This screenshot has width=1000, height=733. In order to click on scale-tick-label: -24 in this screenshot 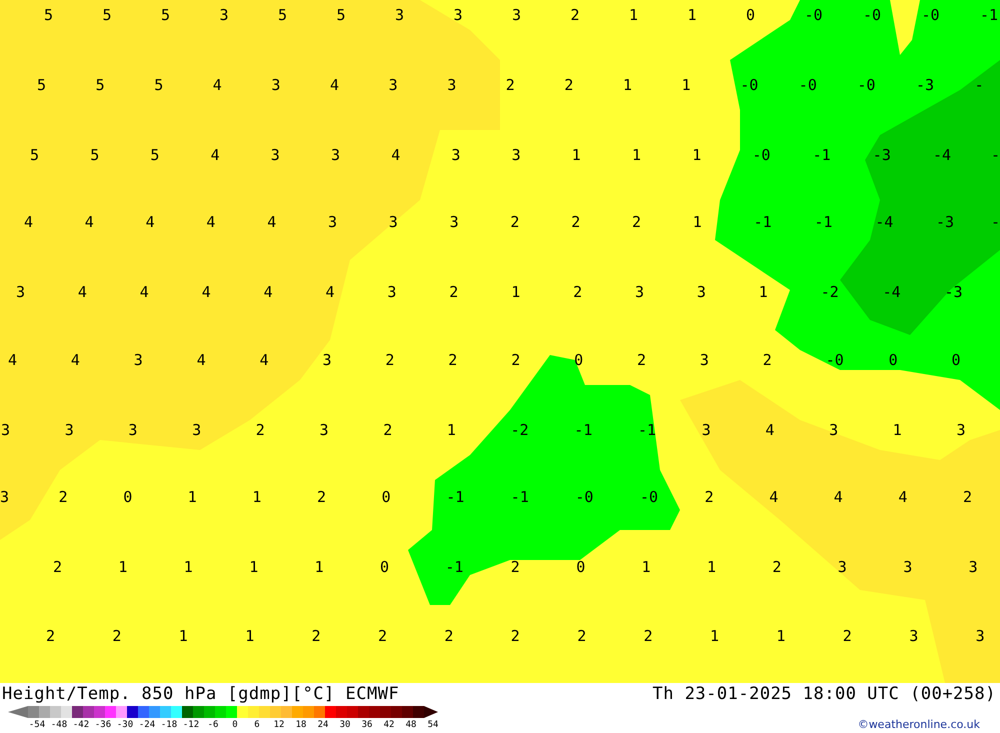, I will do `click(147, 725)`.